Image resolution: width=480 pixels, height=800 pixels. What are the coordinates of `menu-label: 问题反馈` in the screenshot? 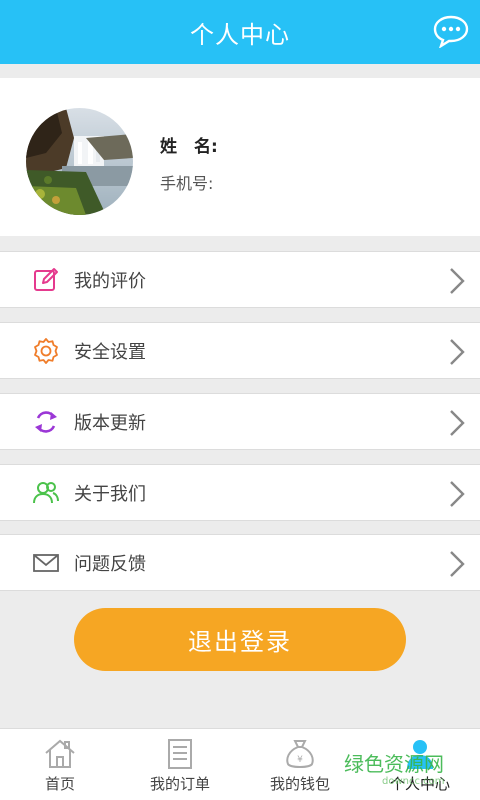 It's located at (110, 564).